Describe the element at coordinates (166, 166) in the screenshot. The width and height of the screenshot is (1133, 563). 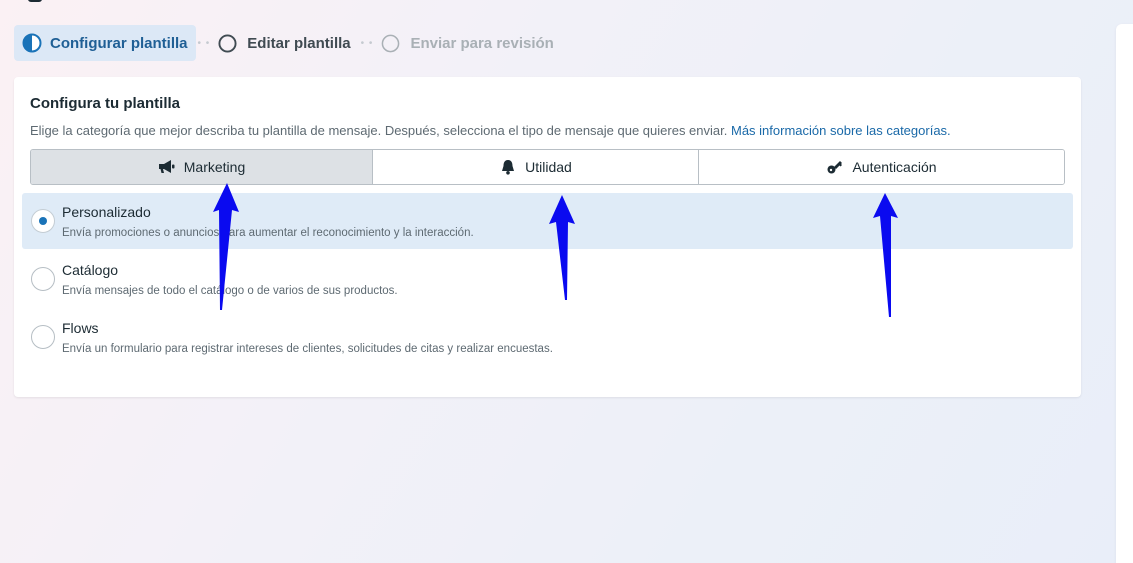
I see `megaphone-icon` at that location.